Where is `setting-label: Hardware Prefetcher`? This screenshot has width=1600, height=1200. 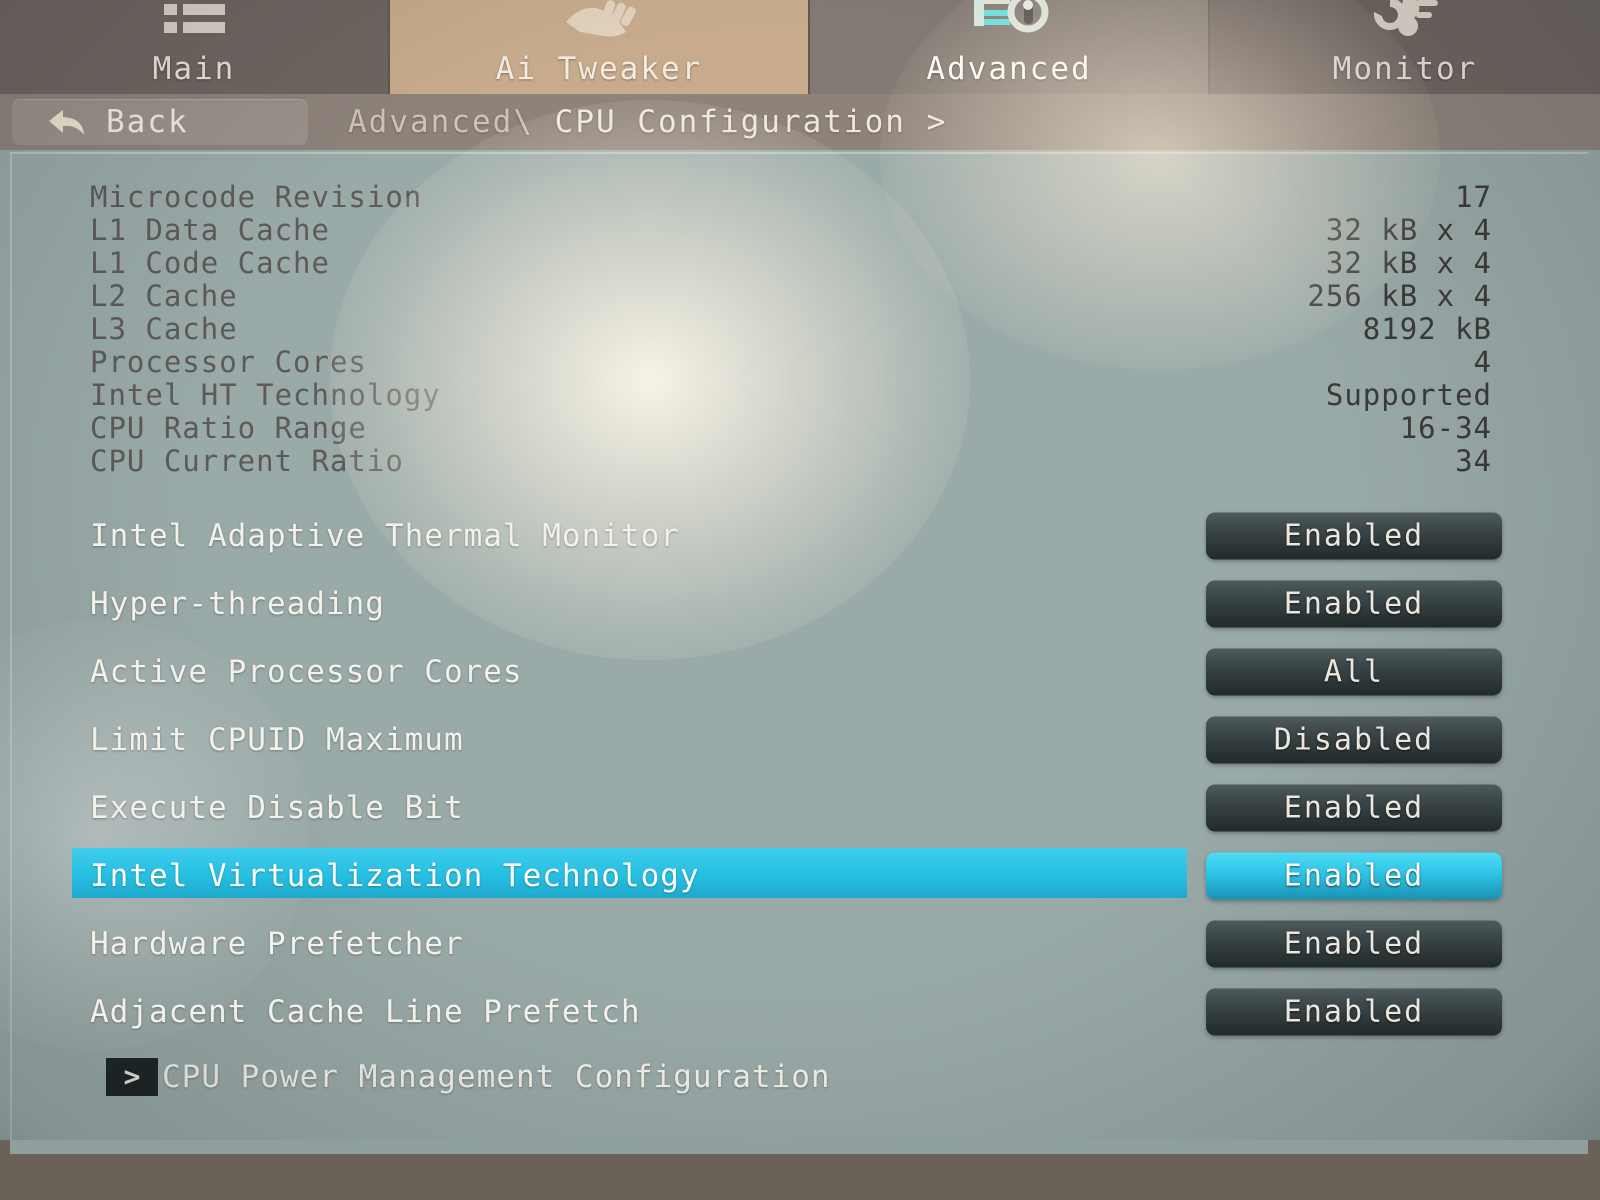
setting-label: Hardware Prefetcher is located at coordinates (277, 944).